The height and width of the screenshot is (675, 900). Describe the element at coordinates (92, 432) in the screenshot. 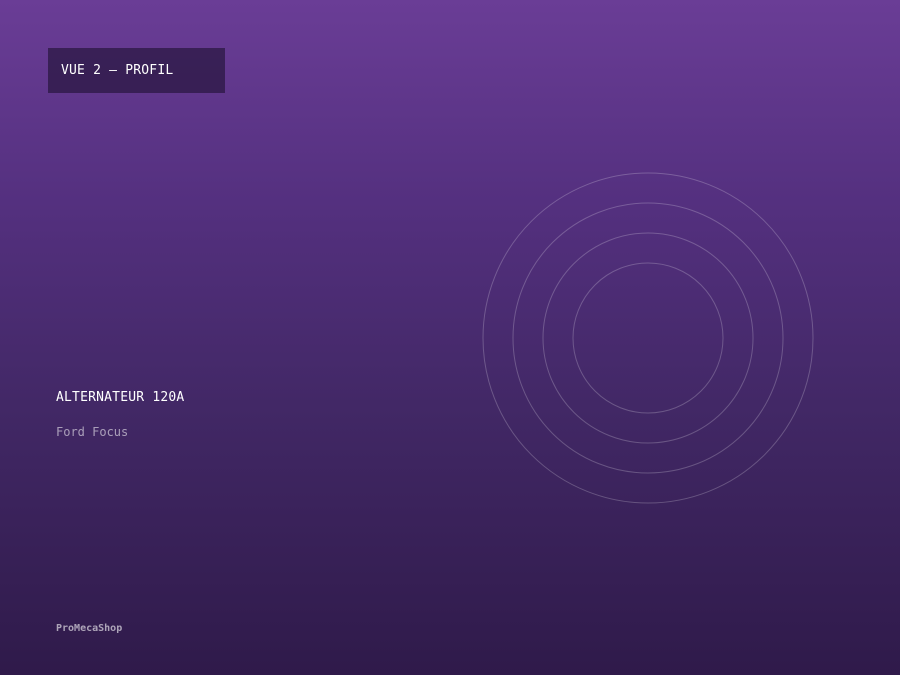

I see `product-model: Ford Focus` at that location.